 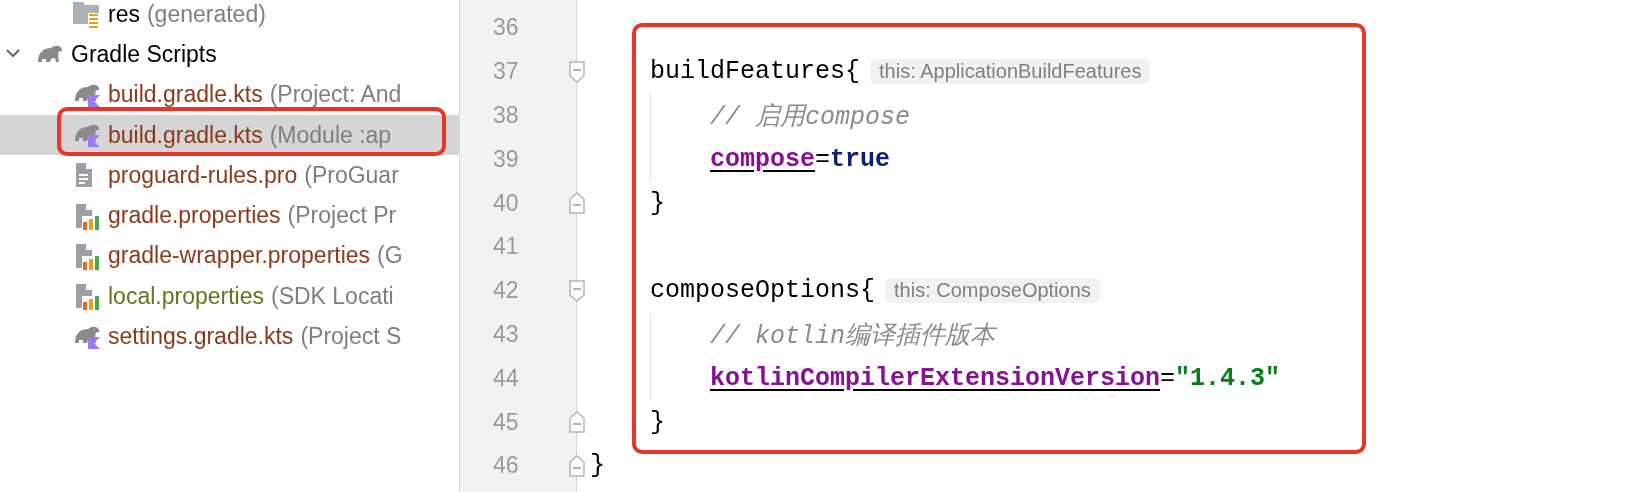 I want to click on file-description: (Module :ap, so click(x=330, y=135).